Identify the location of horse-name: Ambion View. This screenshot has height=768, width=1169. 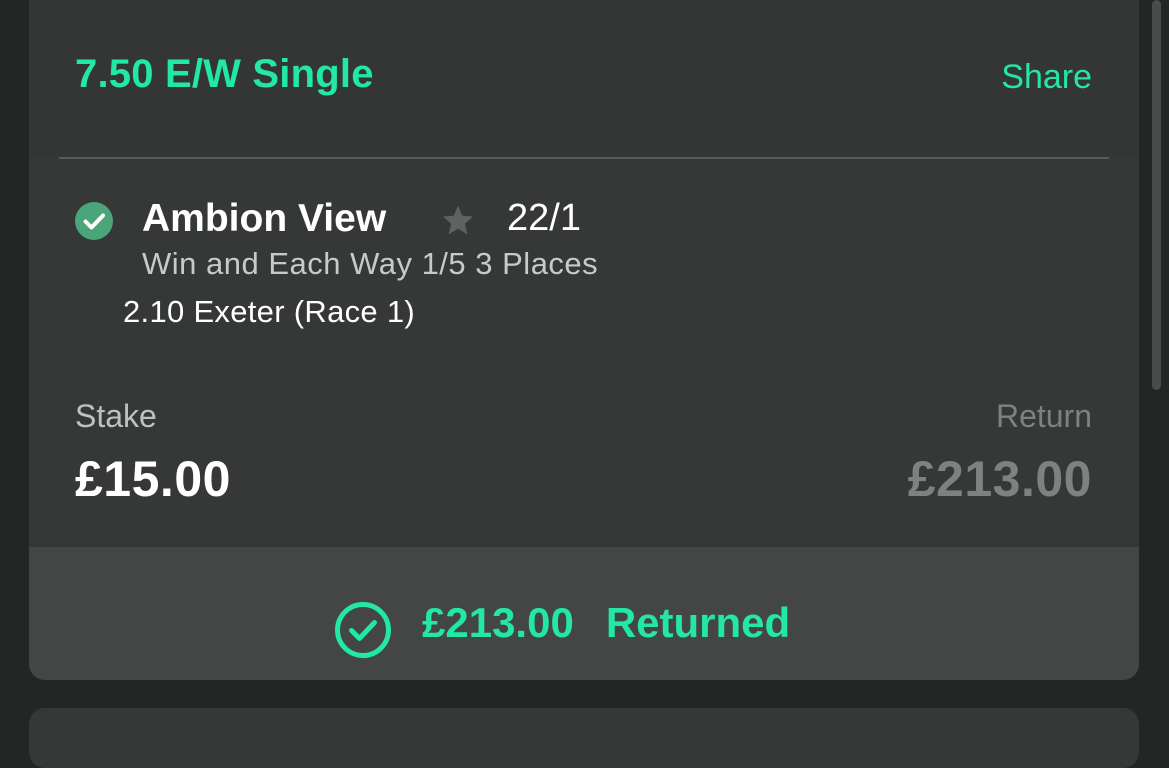
(264, 218).